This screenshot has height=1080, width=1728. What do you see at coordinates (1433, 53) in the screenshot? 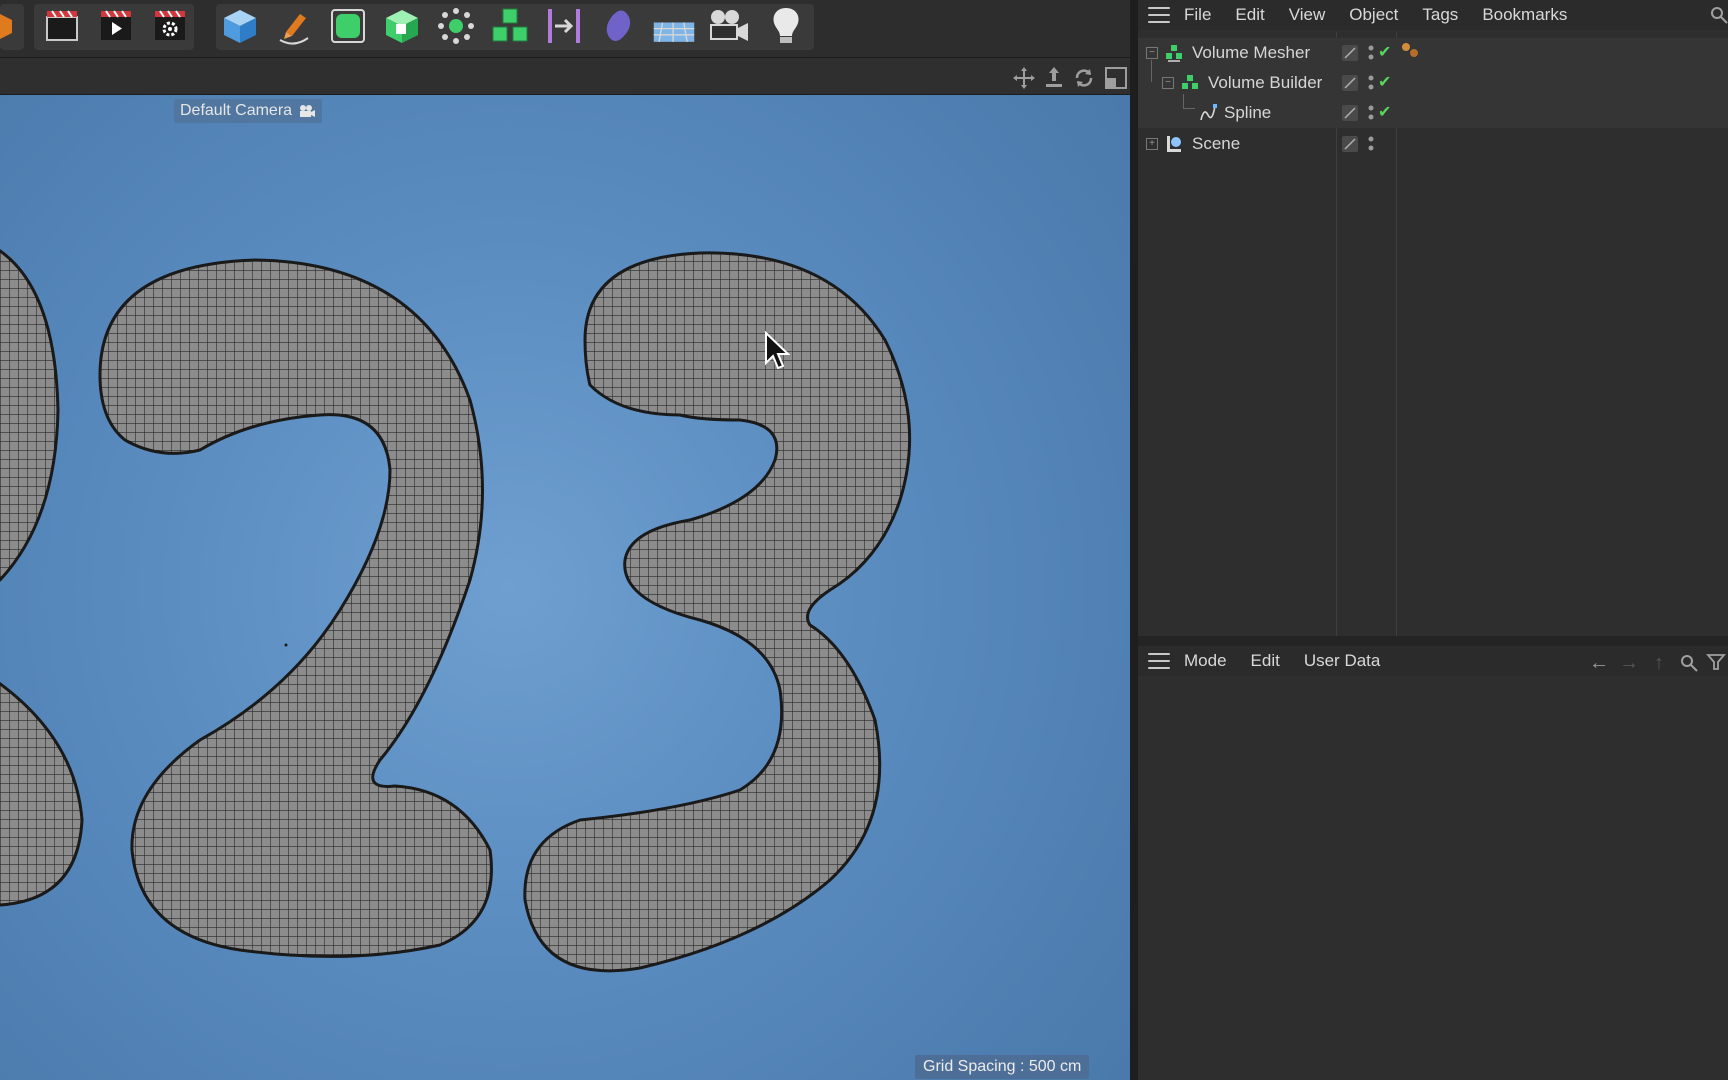
I see `tree-item-volume-mesher: − Volume Mesher ✔` at bounding box center [1433, 53].